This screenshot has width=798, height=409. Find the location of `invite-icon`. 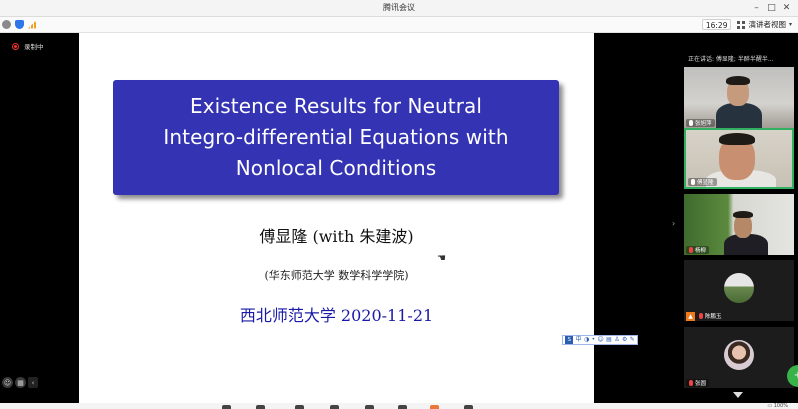

invite-icon is located at coordinates (334, 407).